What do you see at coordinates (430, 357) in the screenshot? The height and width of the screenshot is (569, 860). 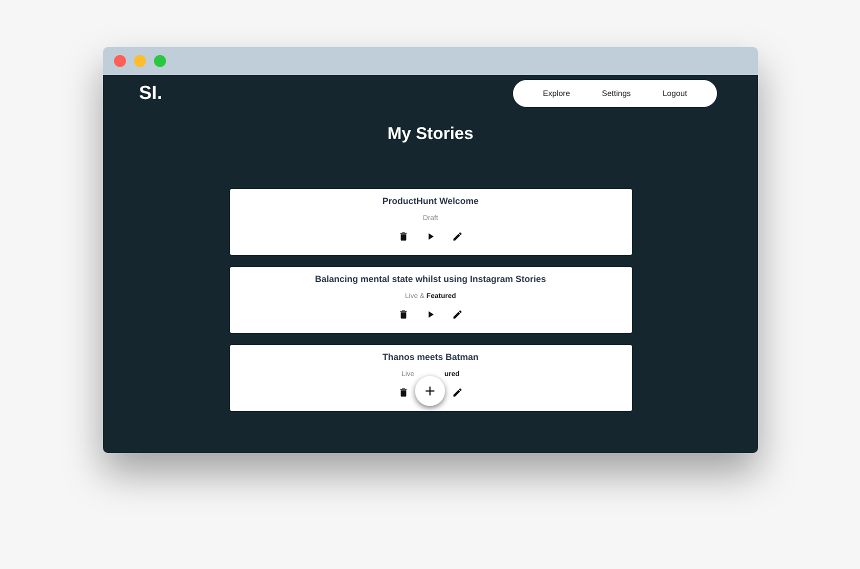 I see `story-title: Thanos meets Batman` at bounding box center [430, 357].